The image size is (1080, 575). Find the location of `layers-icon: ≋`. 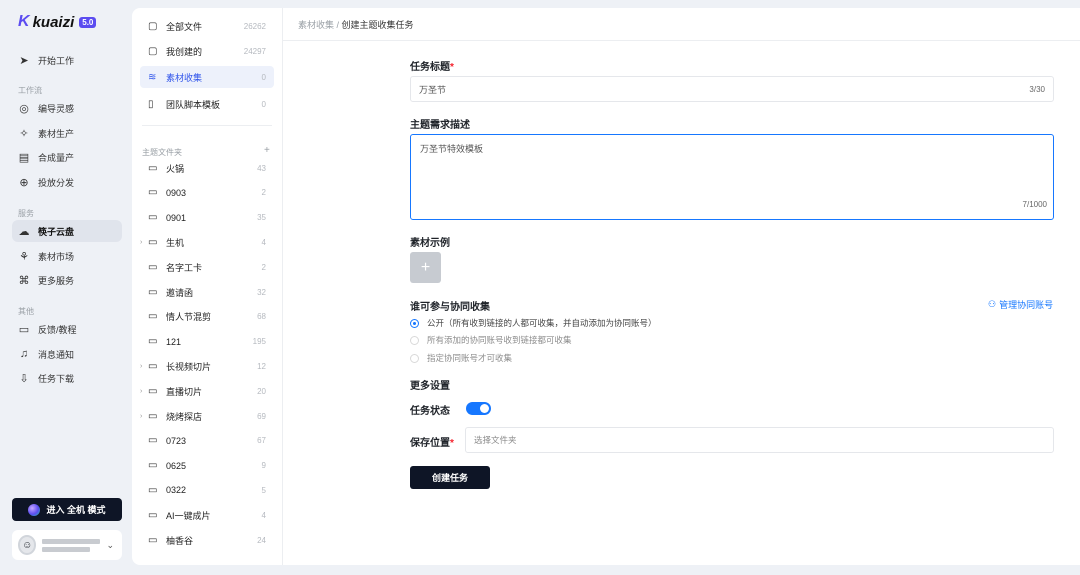

layers-icon: ≋ is located at coordinates (152, 77).